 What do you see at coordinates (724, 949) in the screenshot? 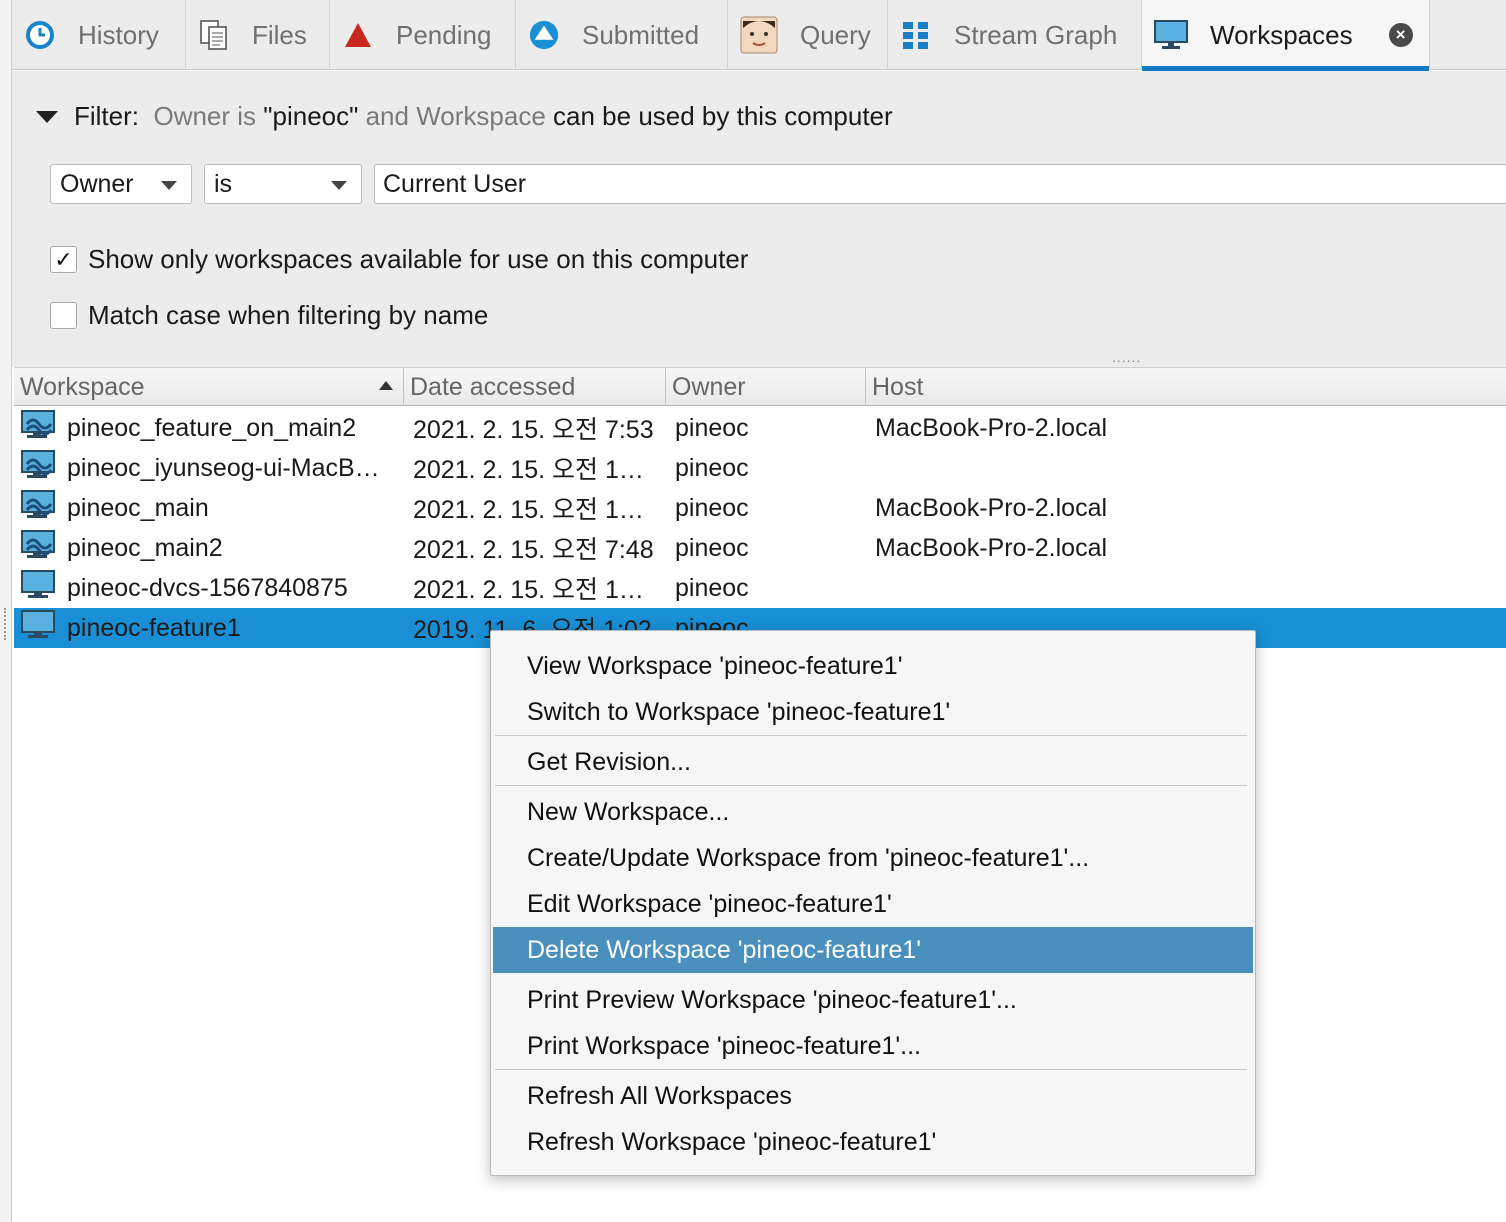
I see `menu-item-label: Delete Workspace 'pineoc-feature1'` at bounding box center [724, 949].